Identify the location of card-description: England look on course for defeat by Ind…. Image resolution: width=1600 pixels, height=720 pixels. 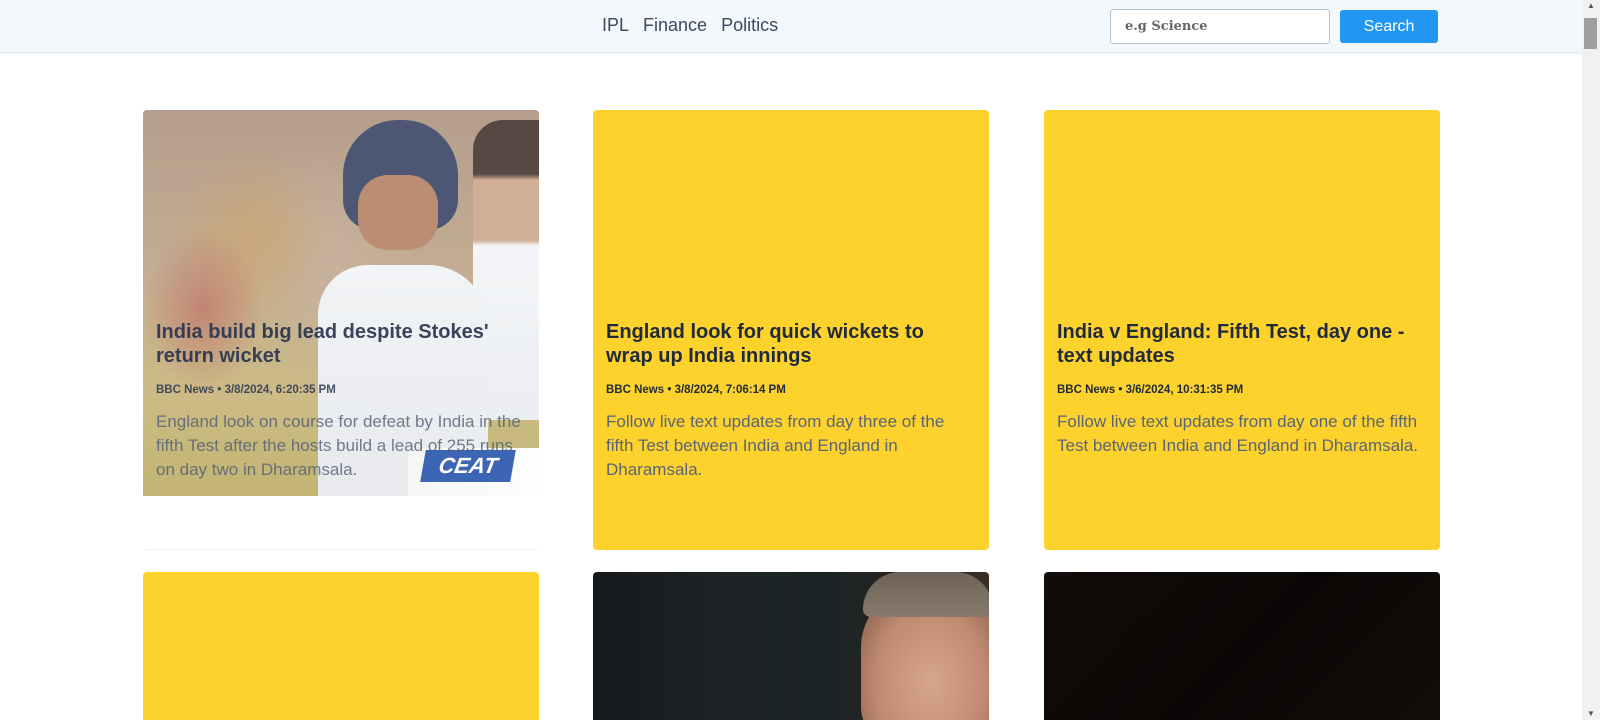
(338, 445).